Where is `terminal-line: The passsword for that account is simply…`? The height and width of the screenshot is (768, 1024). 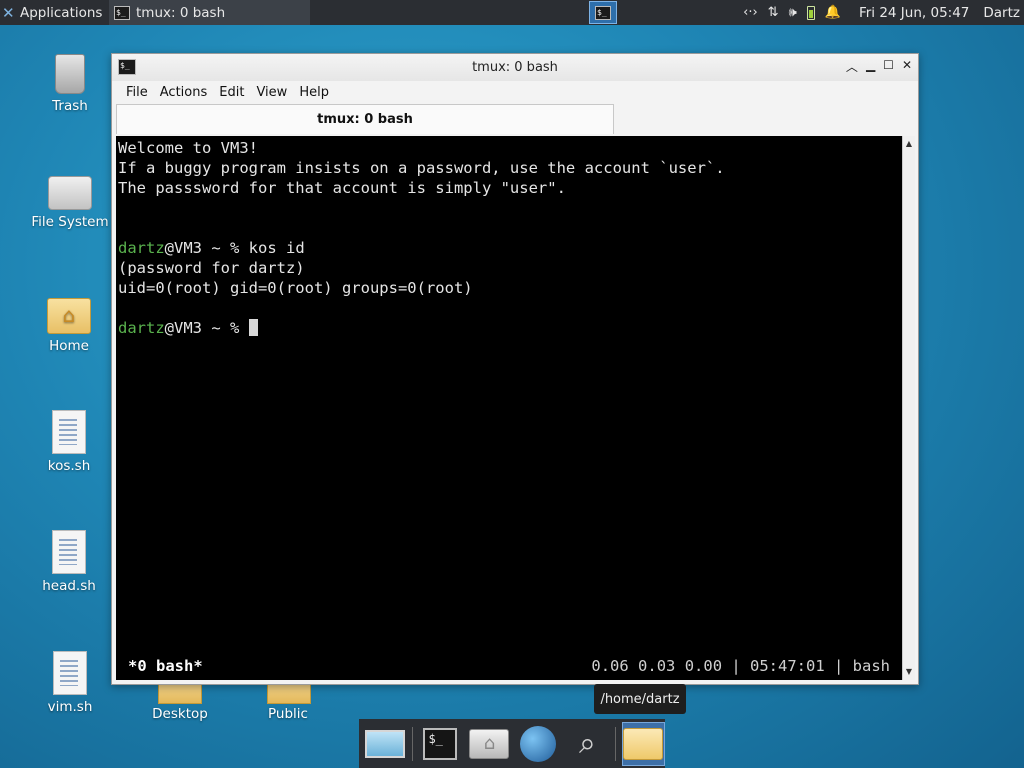 terminal-line: The passsword for that account is simply… is located at coordinates (342, 188).